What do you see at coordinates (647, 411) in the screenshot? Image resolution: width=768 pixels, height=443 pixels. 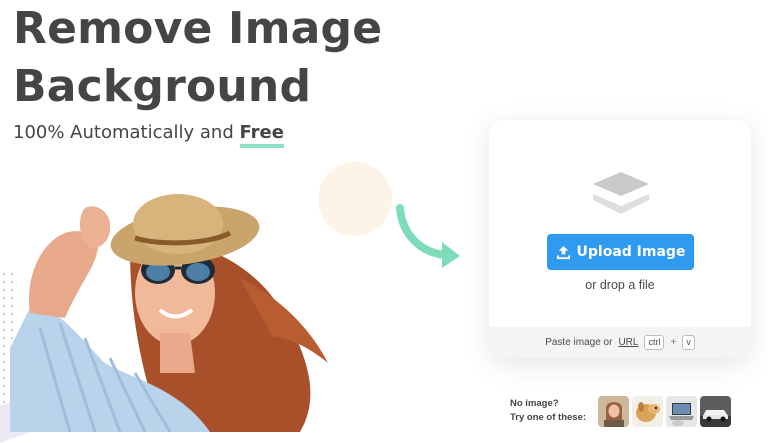 I see `dog-thumbnail` at bounding box center [647, 411].